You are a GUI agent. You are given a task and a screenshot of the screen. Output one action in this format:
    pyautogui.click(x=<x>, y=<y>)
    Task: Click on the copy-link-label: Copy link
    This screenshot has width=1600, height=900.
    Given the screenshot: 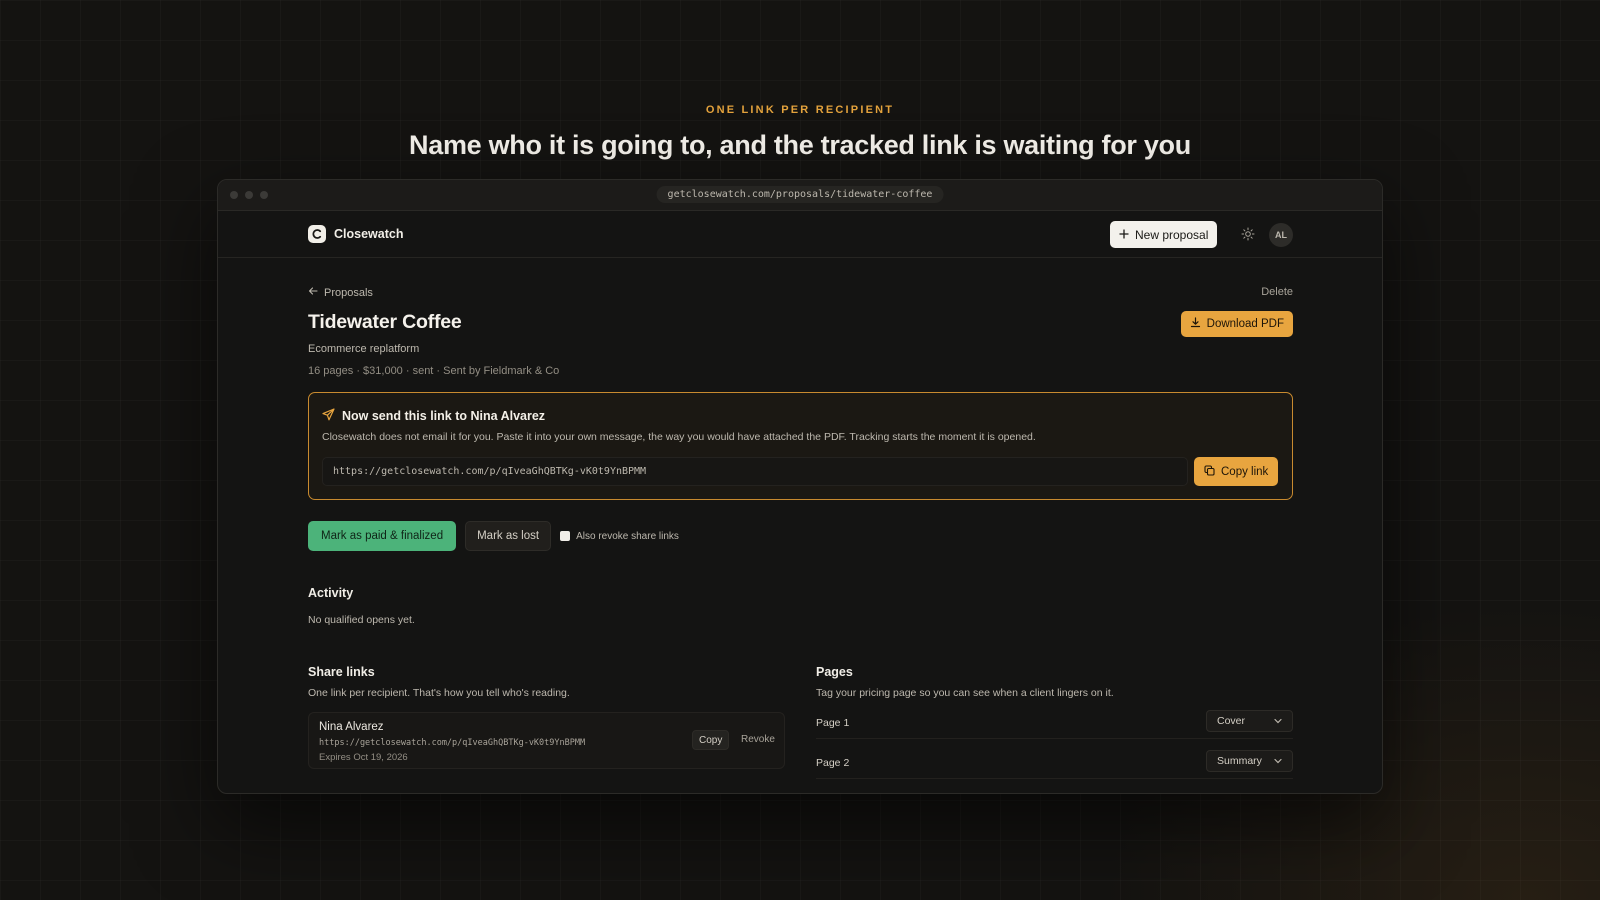 What is the action you would take?
    pyautogui.click(x=1245, y=471)
    